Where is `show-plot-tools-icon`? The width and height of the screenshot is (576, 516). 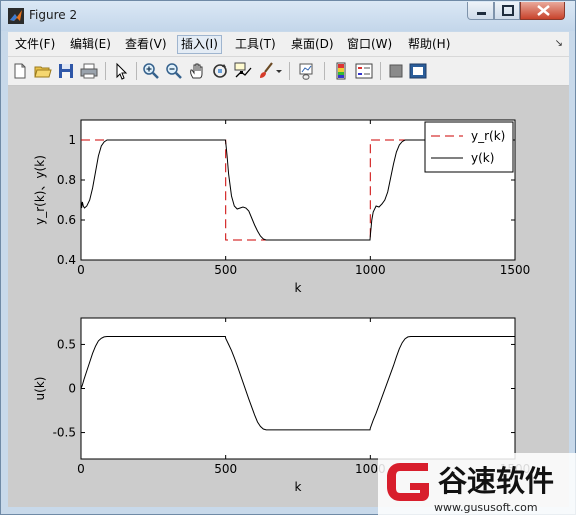 show-plot-tools-icon is located at coordinates (418, 71).